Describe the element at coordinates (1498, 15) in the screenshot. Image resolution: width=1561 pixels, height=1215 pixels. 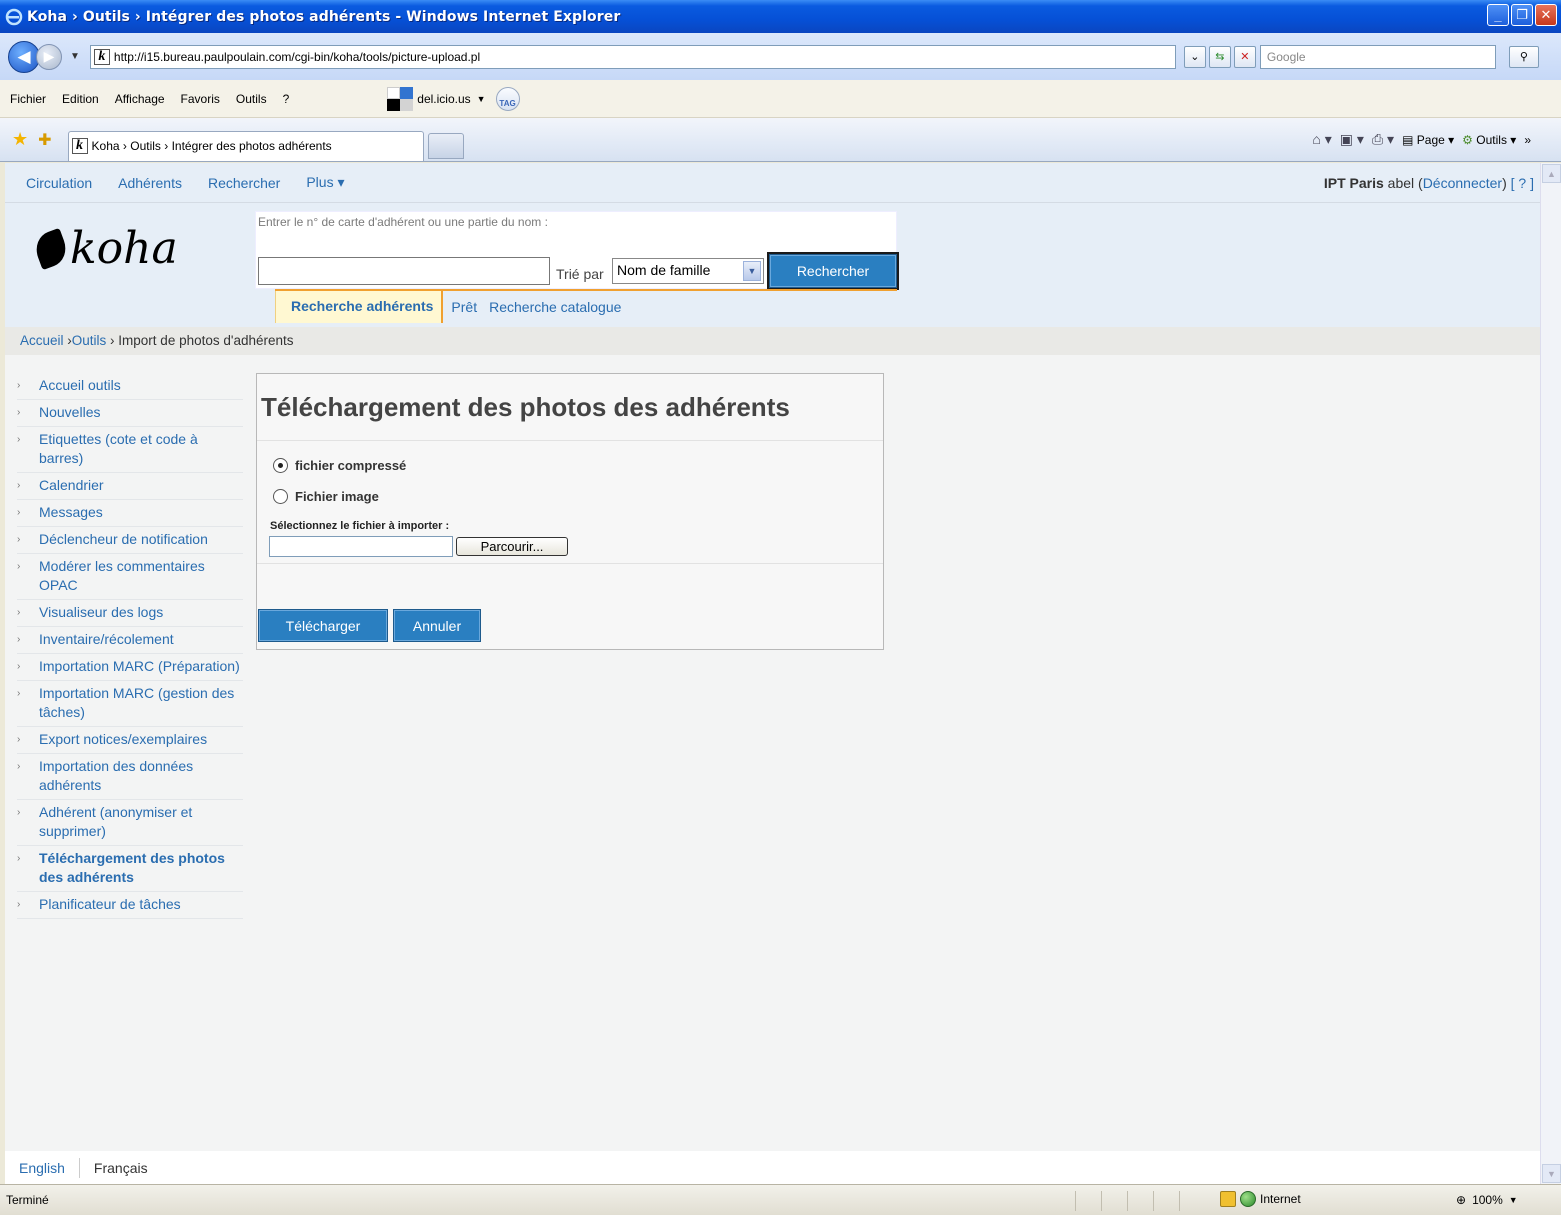
I see `minimize-icon: _` at that location.